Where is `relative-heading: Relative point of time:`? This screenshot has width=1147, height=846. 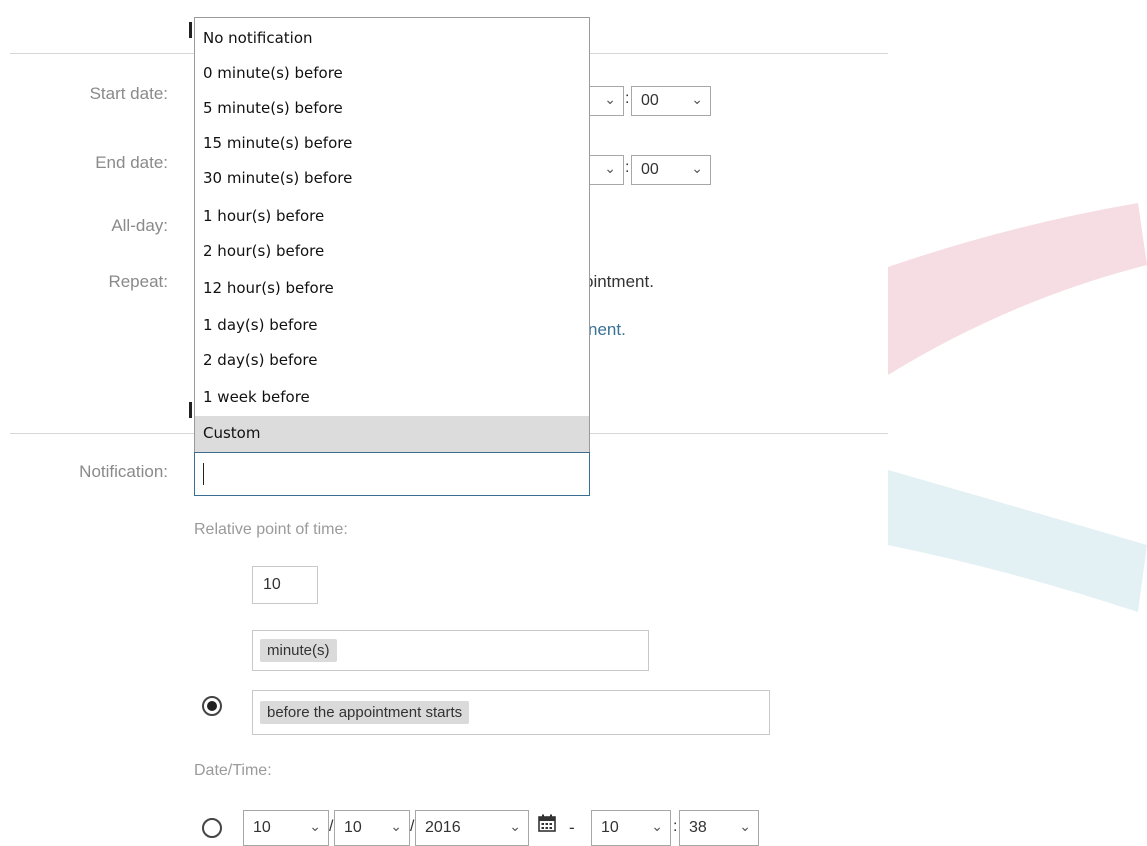
relative-heading: Relative point of time: is located at coordinates (271, 529).